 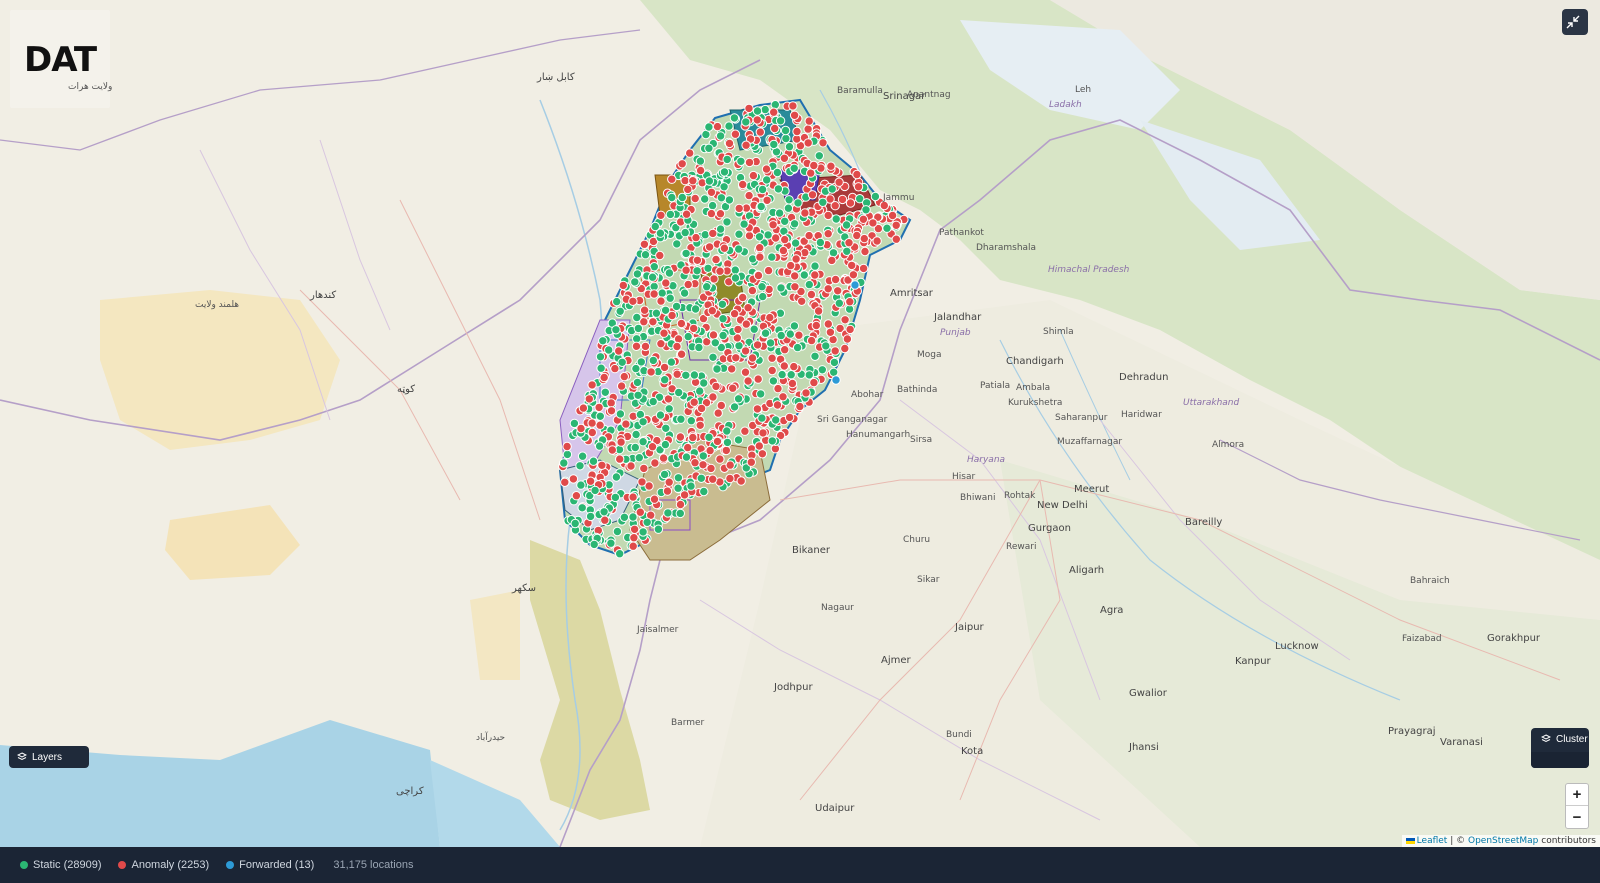 I want to click on leaflet-link: Leaflet, so click(x=1432, y=841).